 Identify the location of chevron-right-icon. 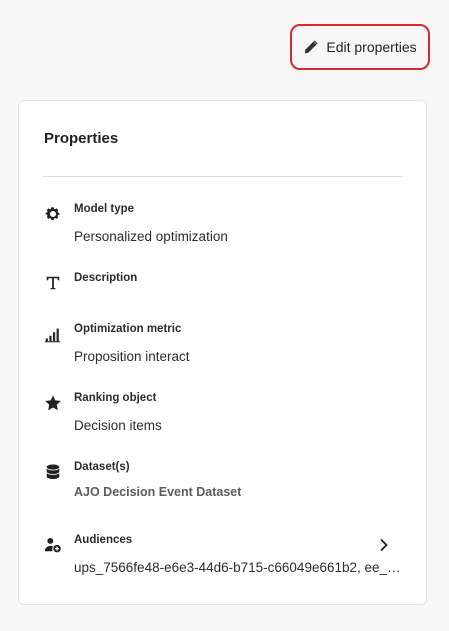
(384, 545).